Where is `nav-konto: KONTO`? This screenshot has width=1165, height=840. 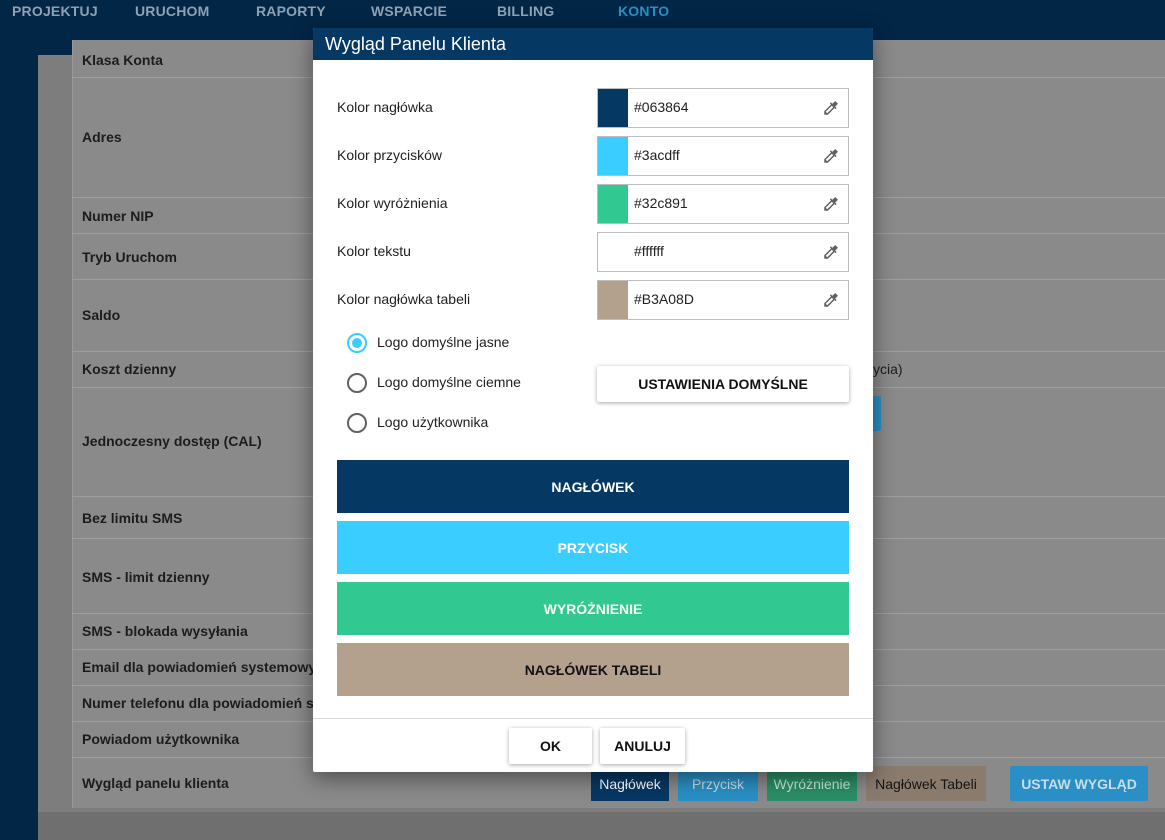 nav-konto: KONTO is located at coordinates (643, 11).